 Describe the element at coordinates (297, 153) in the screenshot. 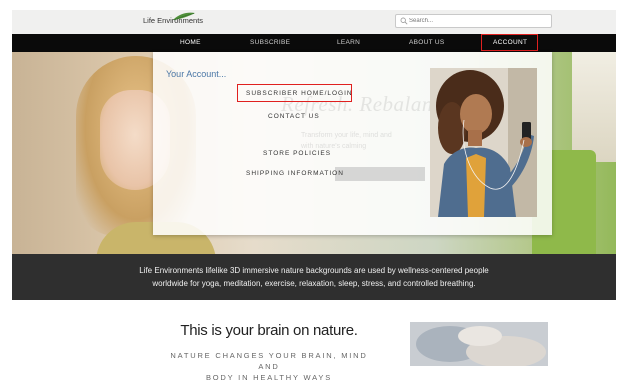

I see `menu-item-store-policies: STORE POLICIES` at that location.